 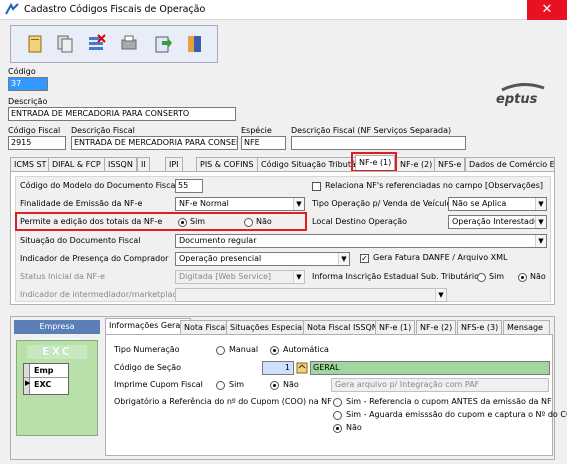 I want to click on exit-icon, so click(x=195, y=44).